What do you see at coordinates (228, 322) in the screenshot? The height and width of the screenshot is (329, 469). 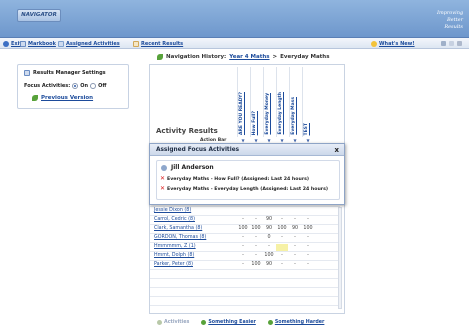 I see `something-easier-button: Something Easier` at bounding box center [228, 322].